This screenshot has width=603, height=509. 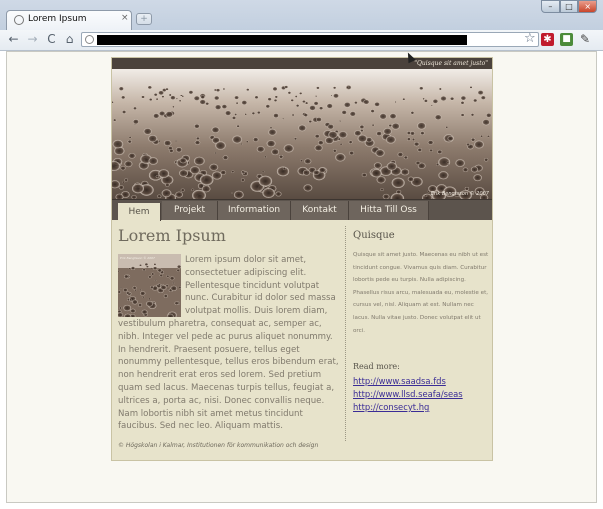 I want to click on tab-title: Lorem Ipsum, so click(x=57, y=19).